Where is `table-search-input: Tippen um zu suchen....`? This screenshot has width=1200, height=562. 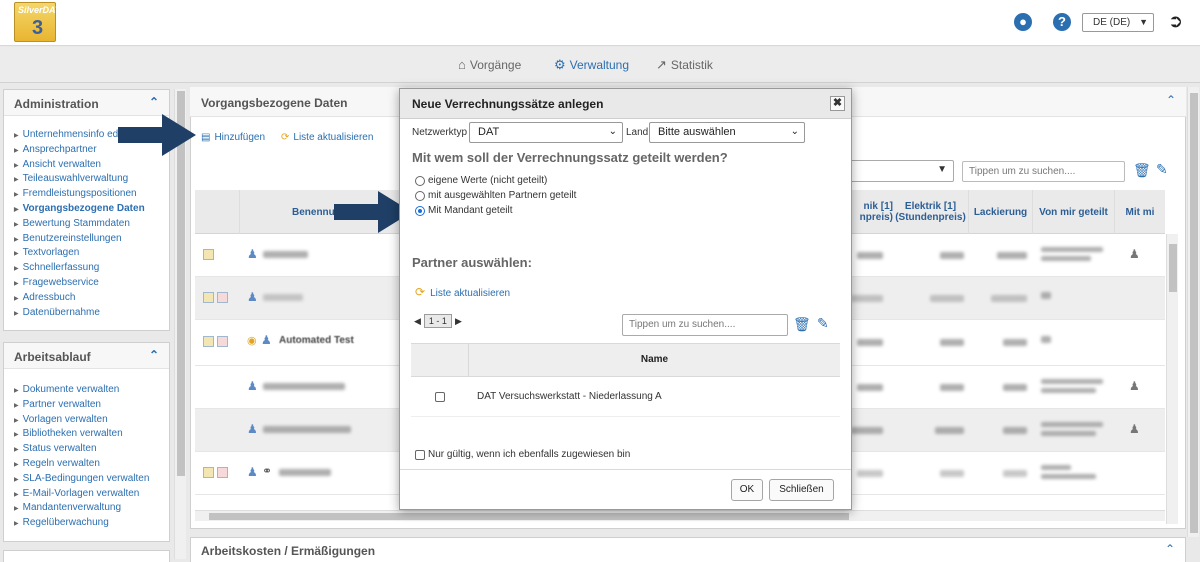 table-search-input: Tippen um zu suchen.... is located at coordinates (1043, 171).